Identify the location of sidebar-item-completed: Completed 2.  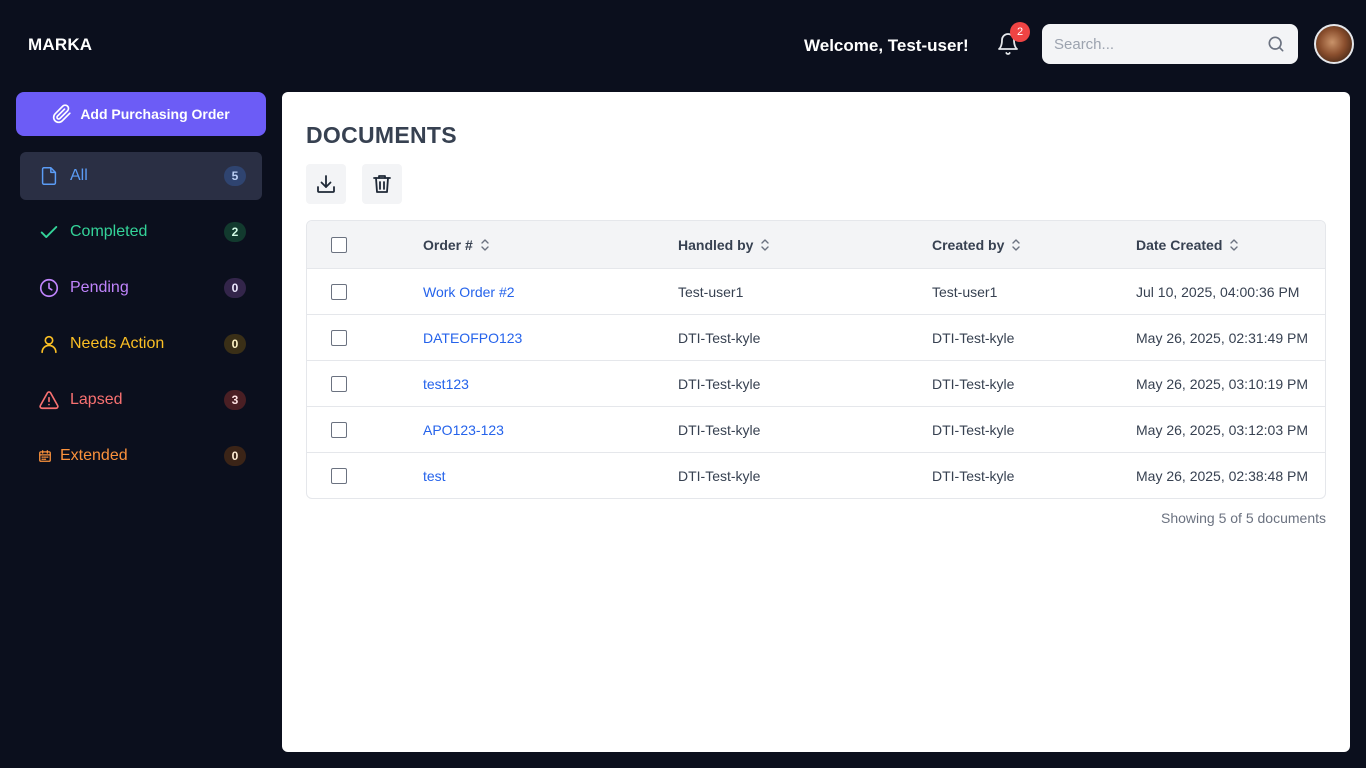
(141, 232).